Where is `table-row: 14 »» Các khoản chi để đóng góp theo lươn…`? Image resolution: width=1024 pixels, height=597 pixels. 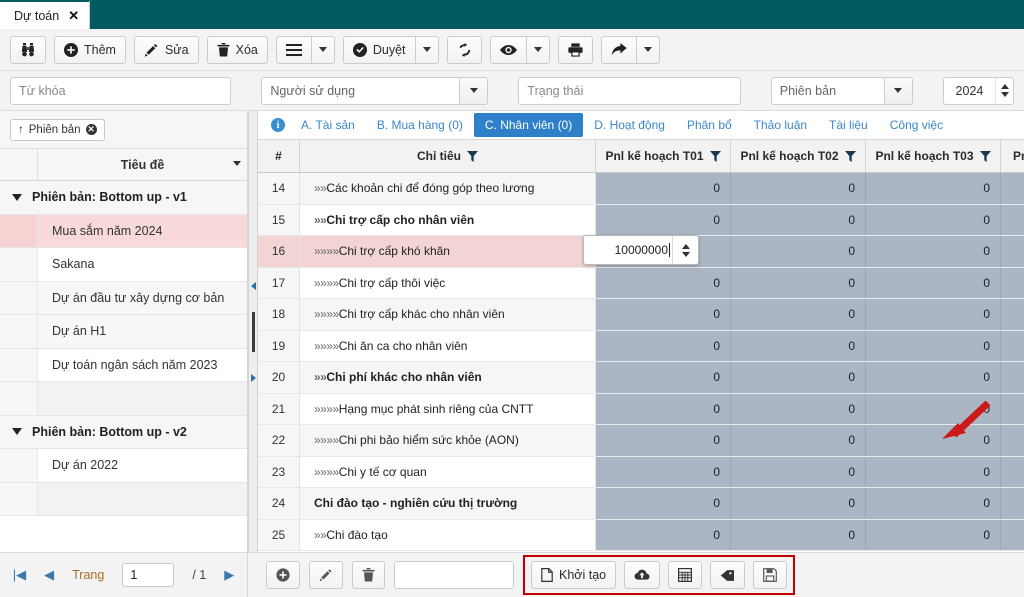 table-row: 14 »» Các khoản chi để đóng góp theo lươn… is located at coordinates (641, 189).